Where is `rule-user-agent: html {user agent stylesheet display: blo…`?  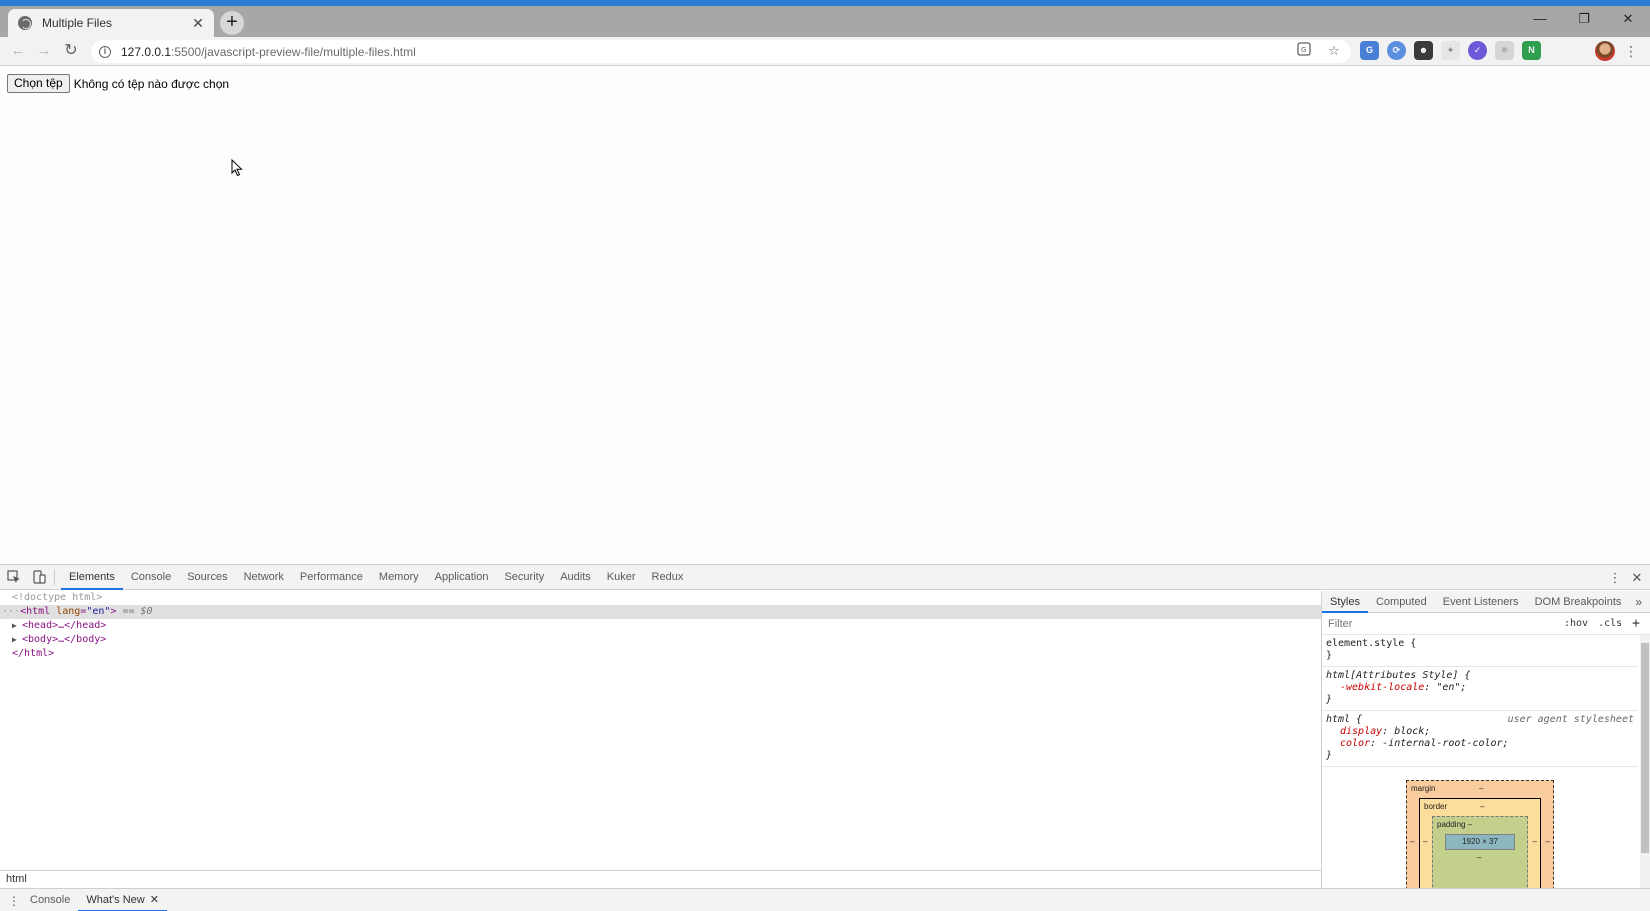
rule-user-agent: html {user agent stylesheet display: blo… is located at coordinates (1480, 739).